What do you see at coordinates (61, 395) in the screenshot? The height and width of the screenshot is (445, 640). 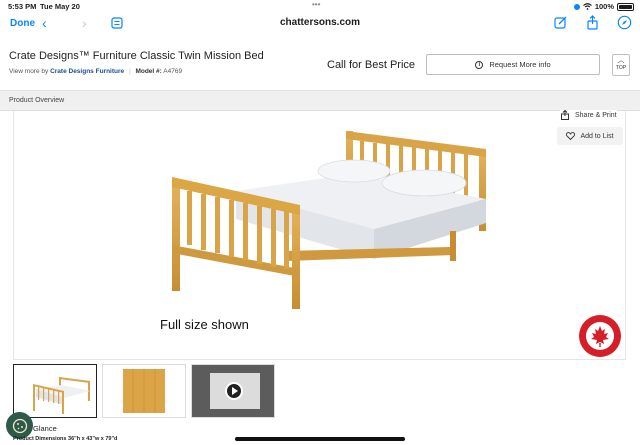 I see `thumbnail-bed-image` at bounding box center [61, 395].